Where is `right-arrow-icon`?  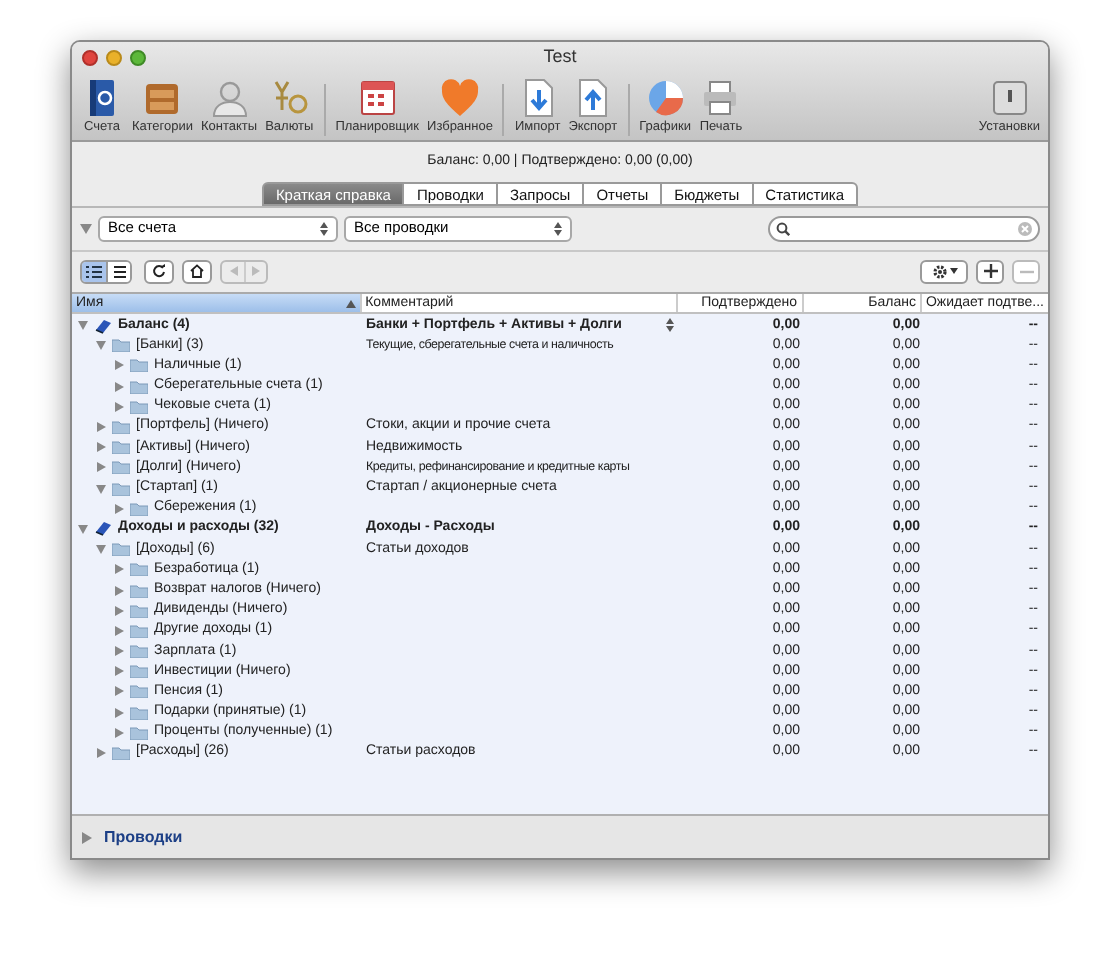
right-arrow-icon is located at coordinates (256, 271).